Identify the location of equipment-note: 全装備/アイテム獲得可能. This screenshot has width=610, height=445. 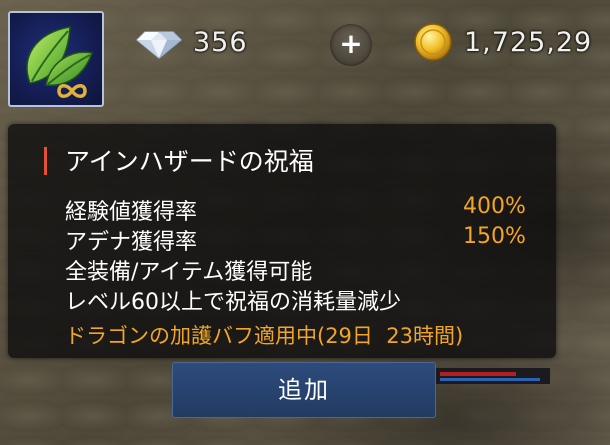
(189, 272).